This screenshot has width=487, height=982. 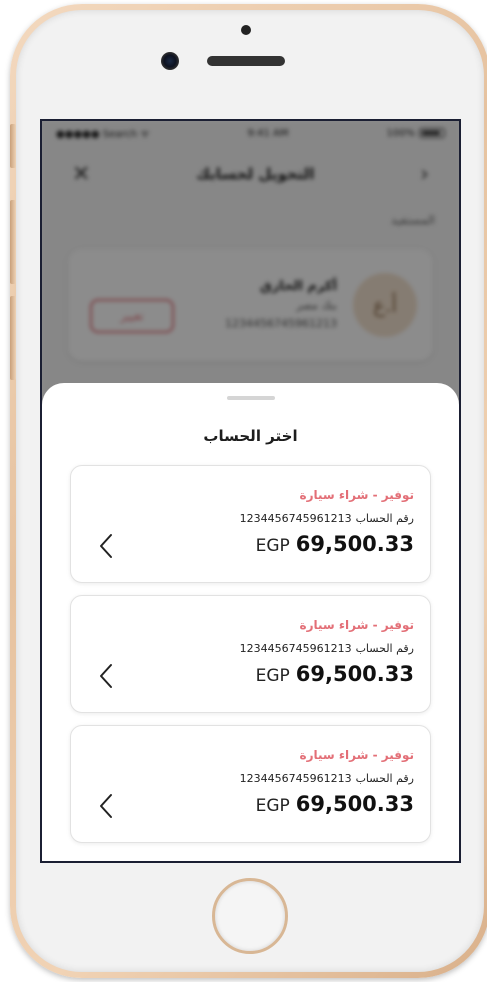 I want to click on front-camera, so click(x=170, y=61).